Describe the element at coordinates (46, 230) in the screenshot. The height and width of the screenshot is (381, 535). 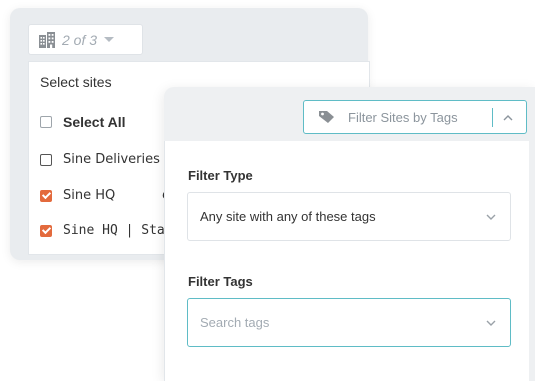
I see `sine-hq-staff-checkbox` at that location.